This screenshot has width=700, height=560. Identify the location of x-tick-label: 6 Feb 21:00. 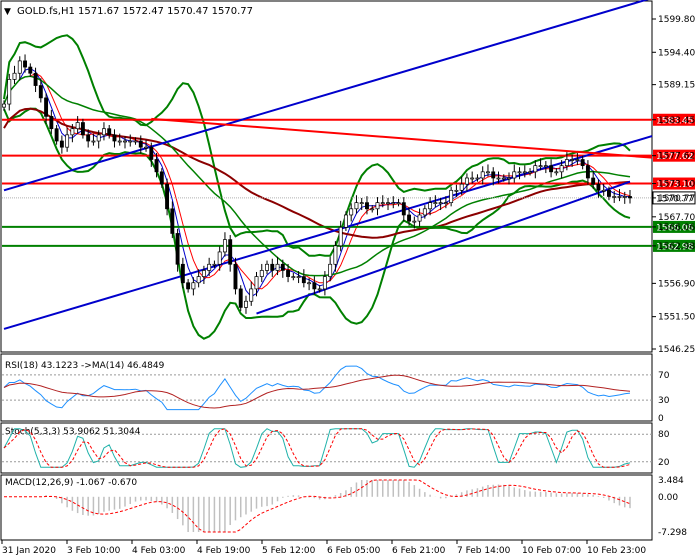
(419, 551).